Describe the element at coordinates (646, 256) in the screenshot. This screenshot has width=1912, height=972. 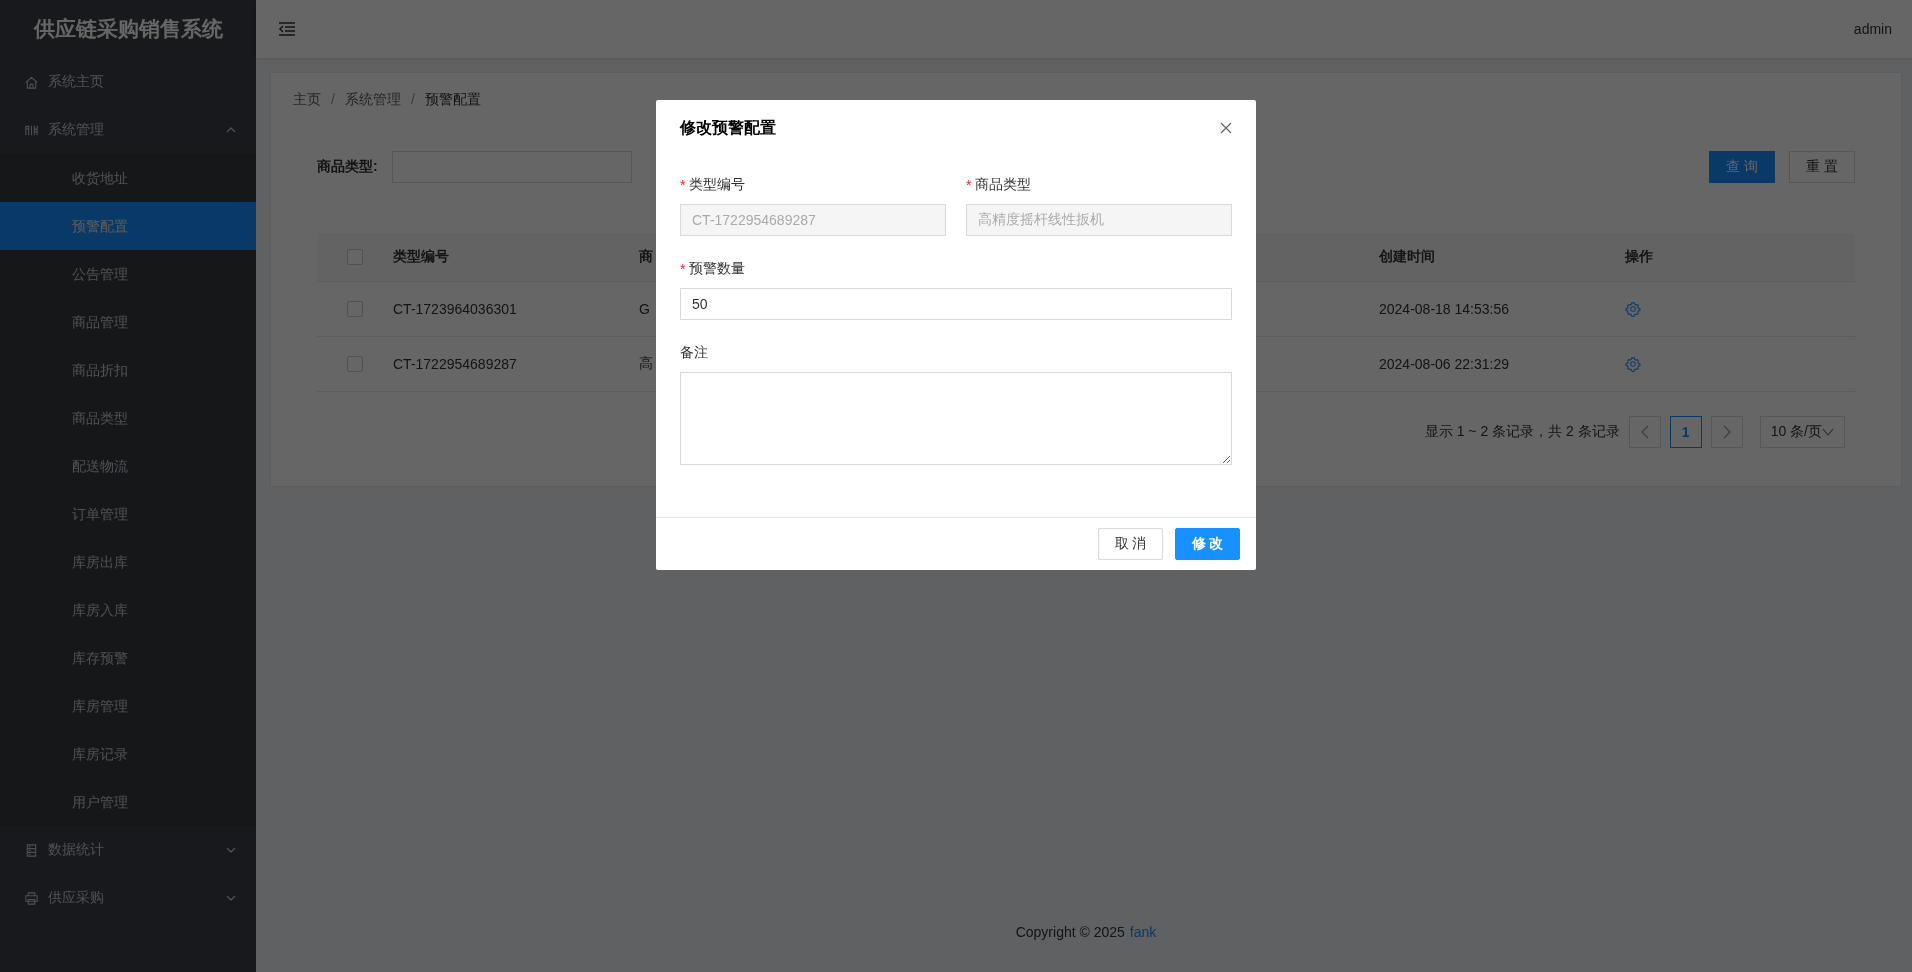
I see `column-header: 商` at that location.